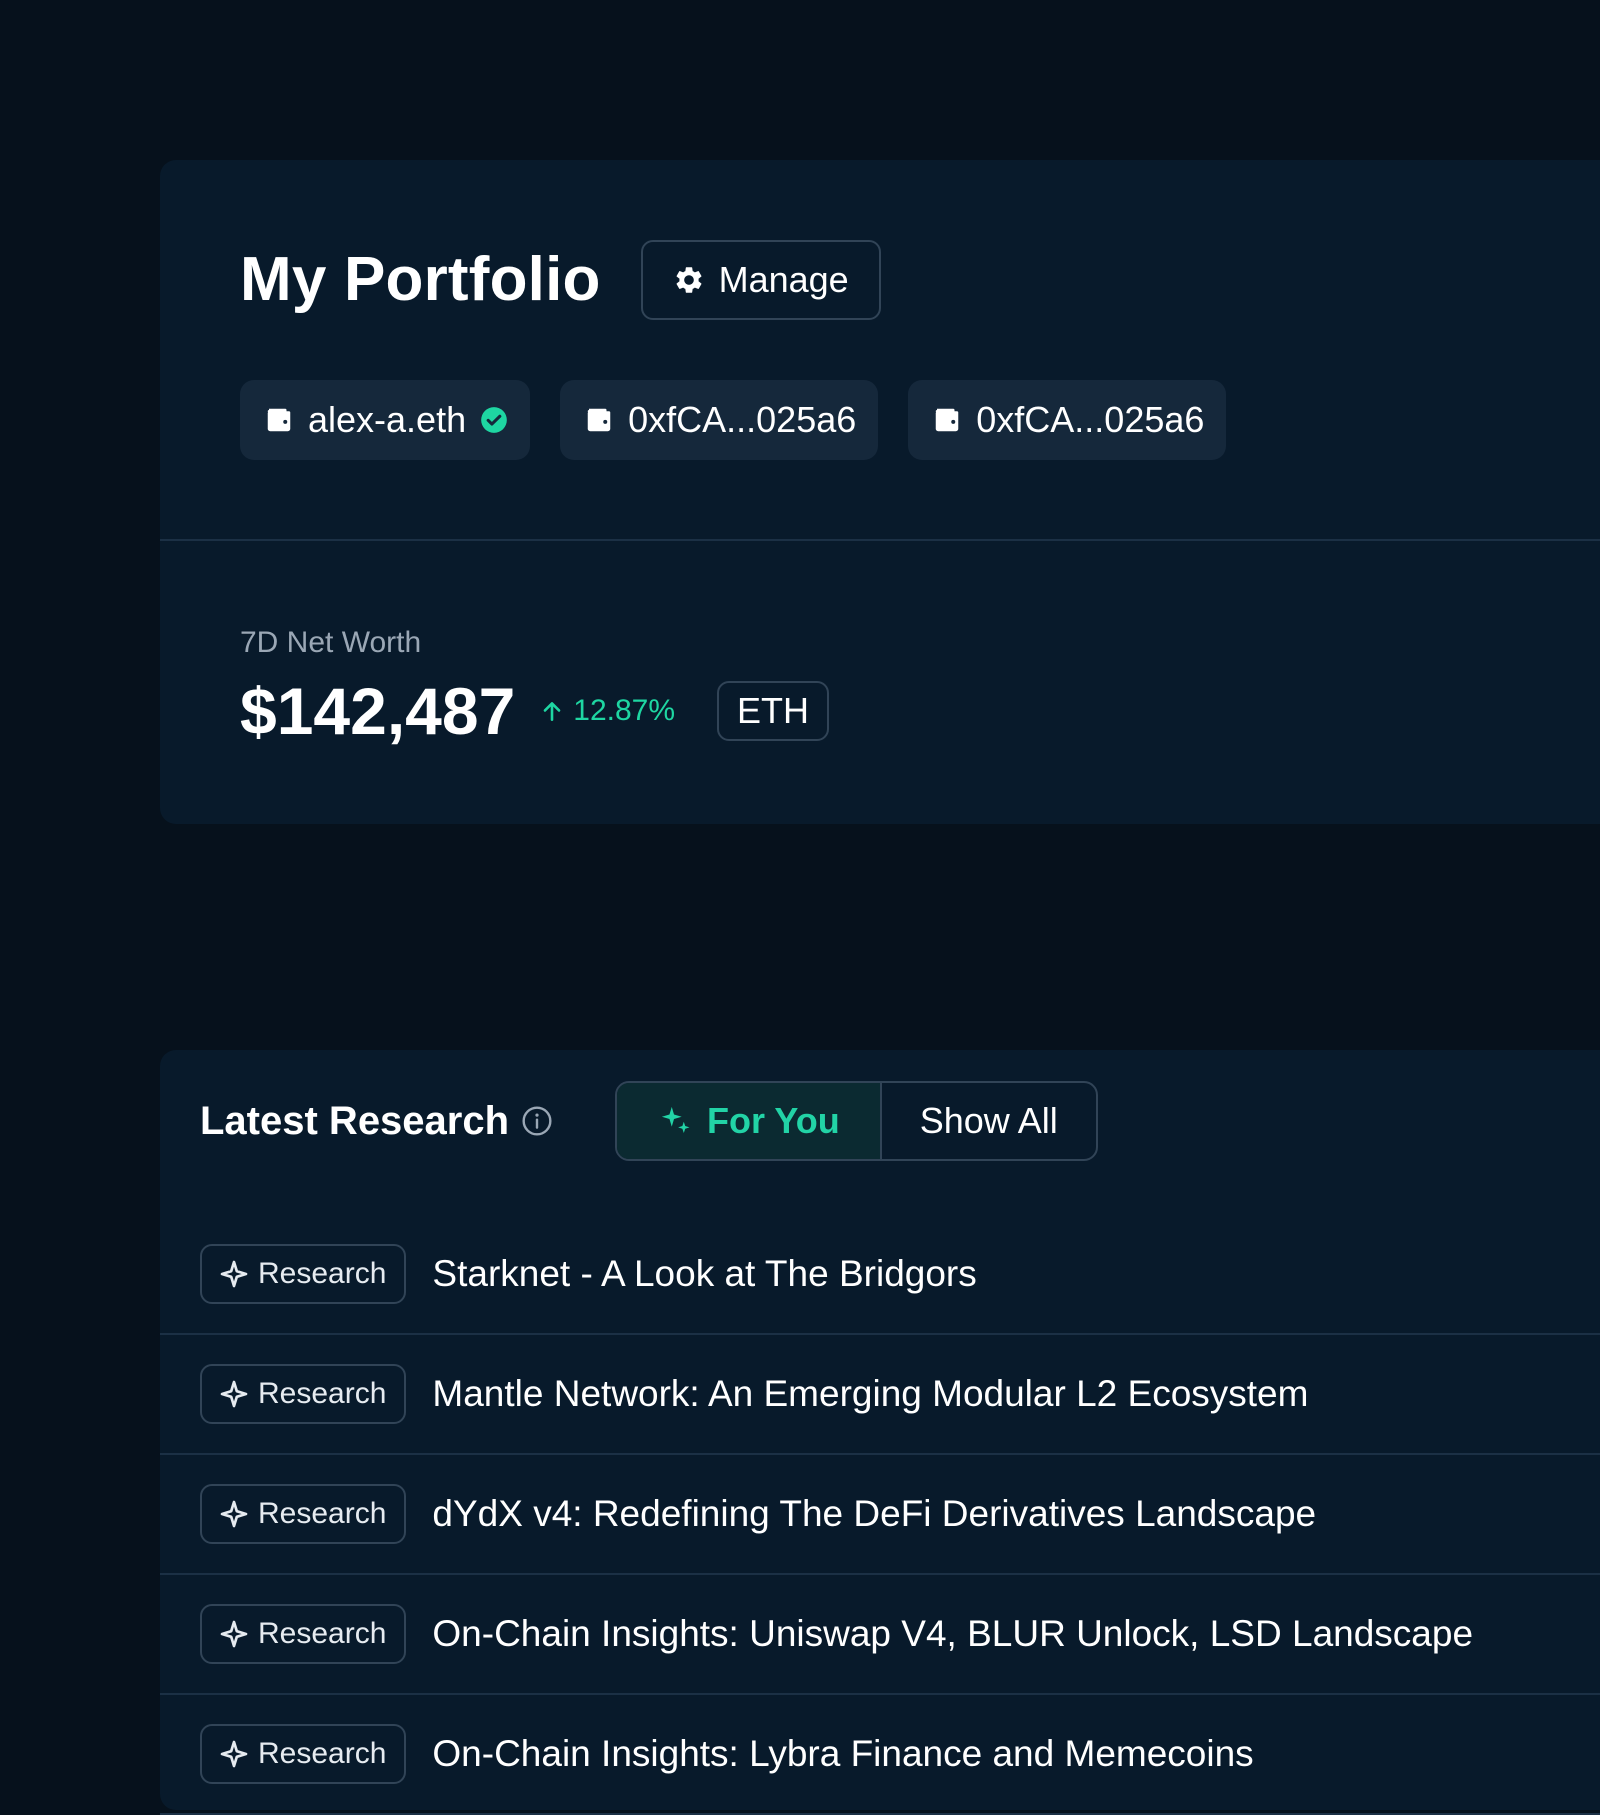 The width and height of the screenshot is (1600, 1815). I want to click on info-icon, so click(537, 1121).